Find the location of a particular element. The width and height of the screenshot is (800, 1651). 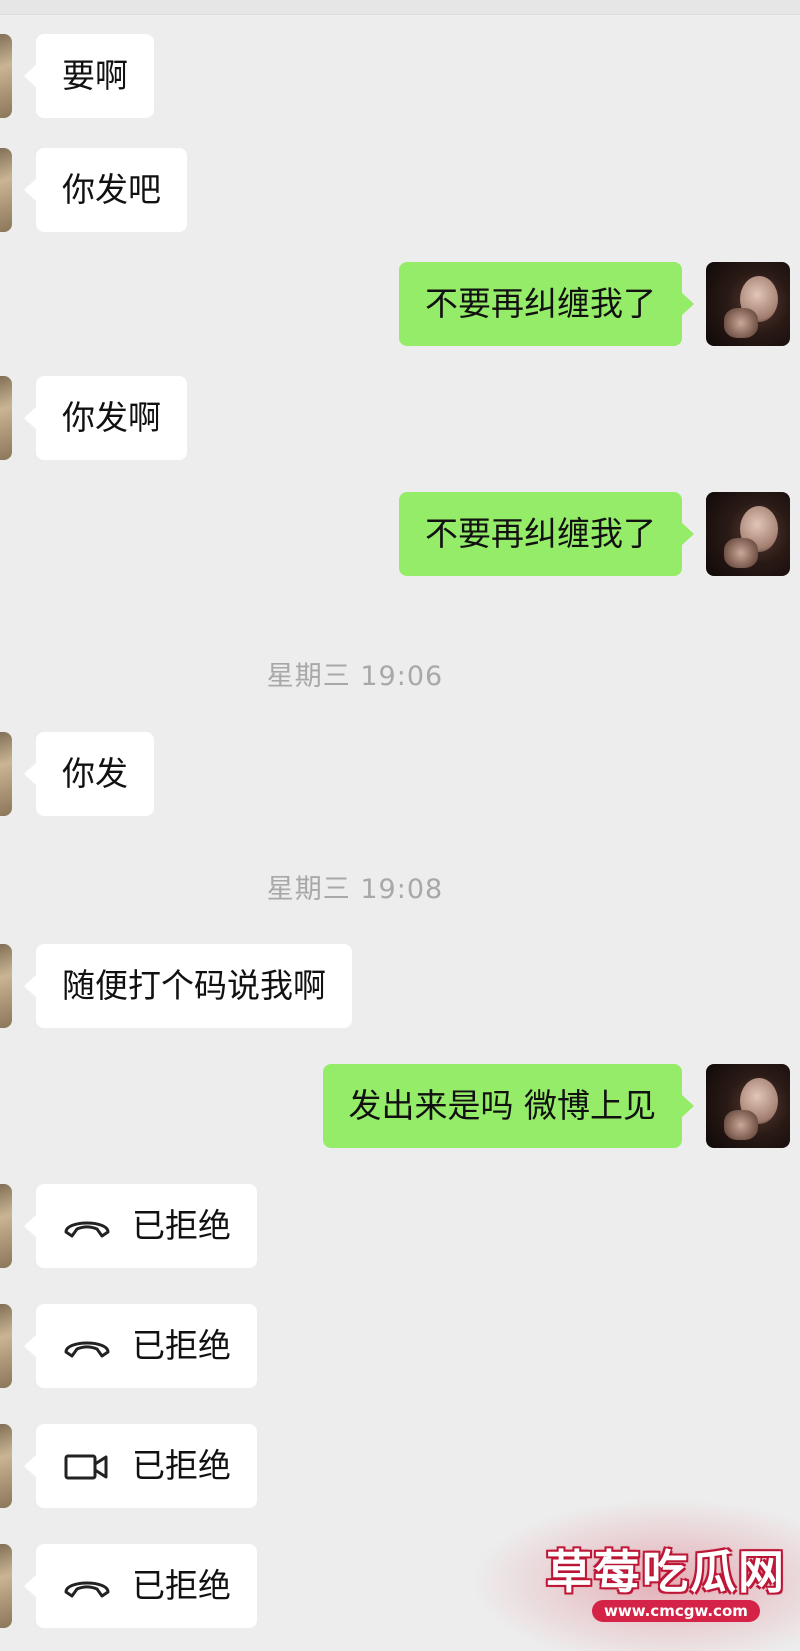

message-bubble-incoming: 你发吧 is located at coordinates (105, 190).